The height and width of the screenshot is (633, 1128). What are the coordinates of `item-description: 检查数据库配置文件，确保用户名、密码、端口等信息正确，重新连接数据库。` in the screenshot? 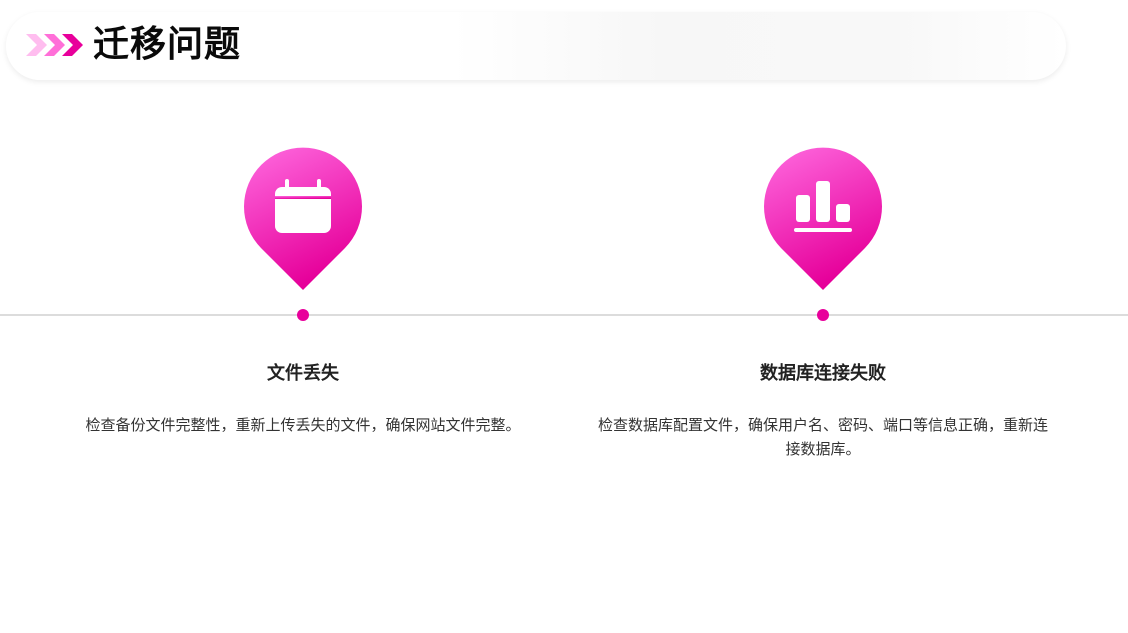 It's located at (823, 437).